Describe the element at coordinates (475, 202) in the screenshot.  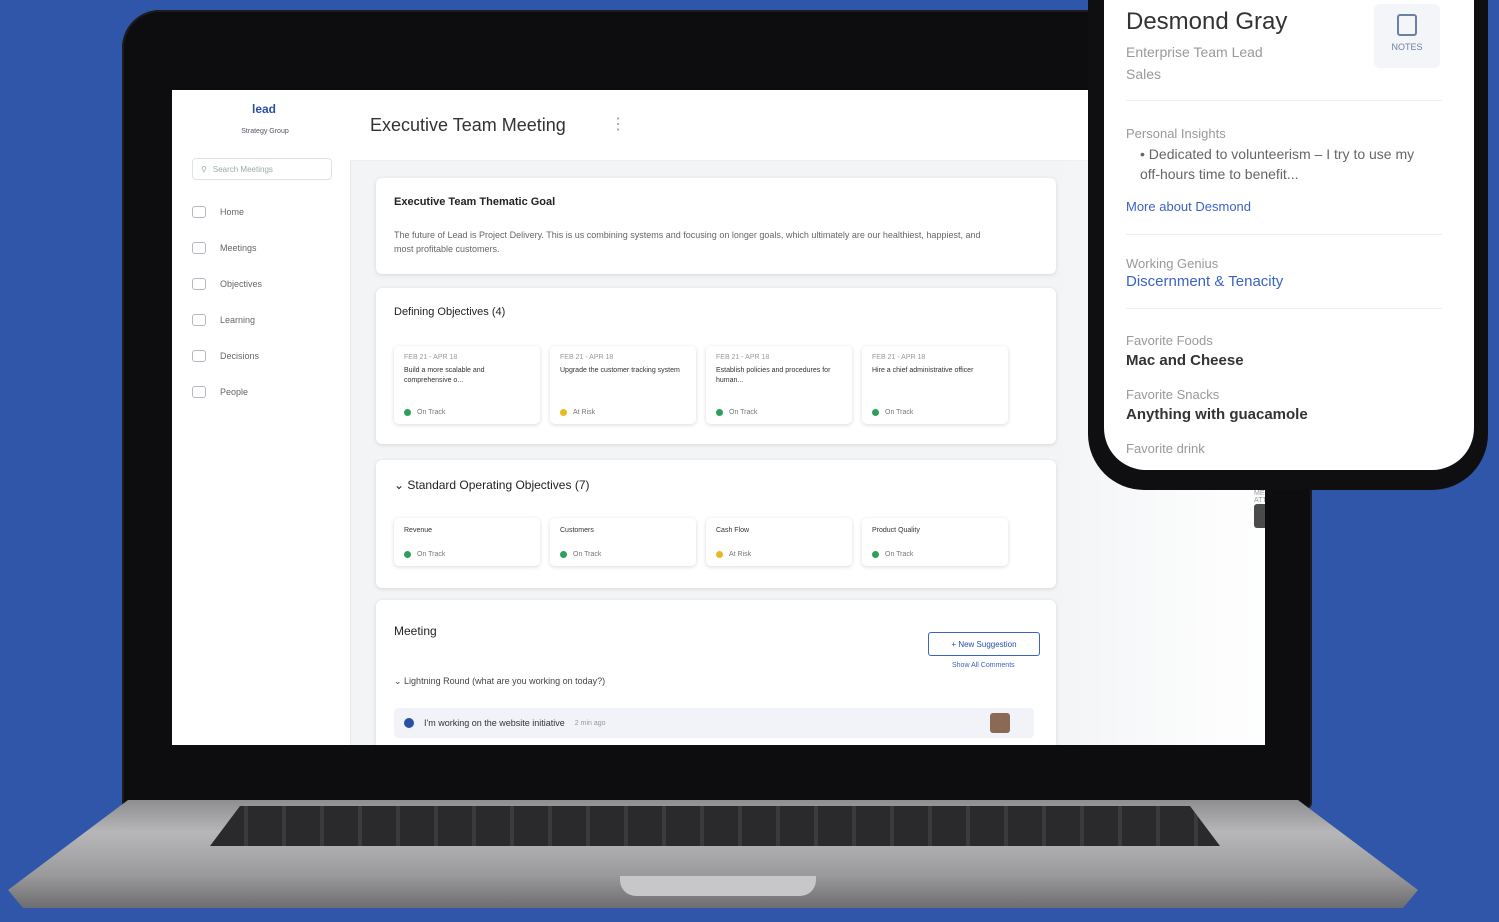
I see `goal-title: Executive Team Thematic Goal` at that location.